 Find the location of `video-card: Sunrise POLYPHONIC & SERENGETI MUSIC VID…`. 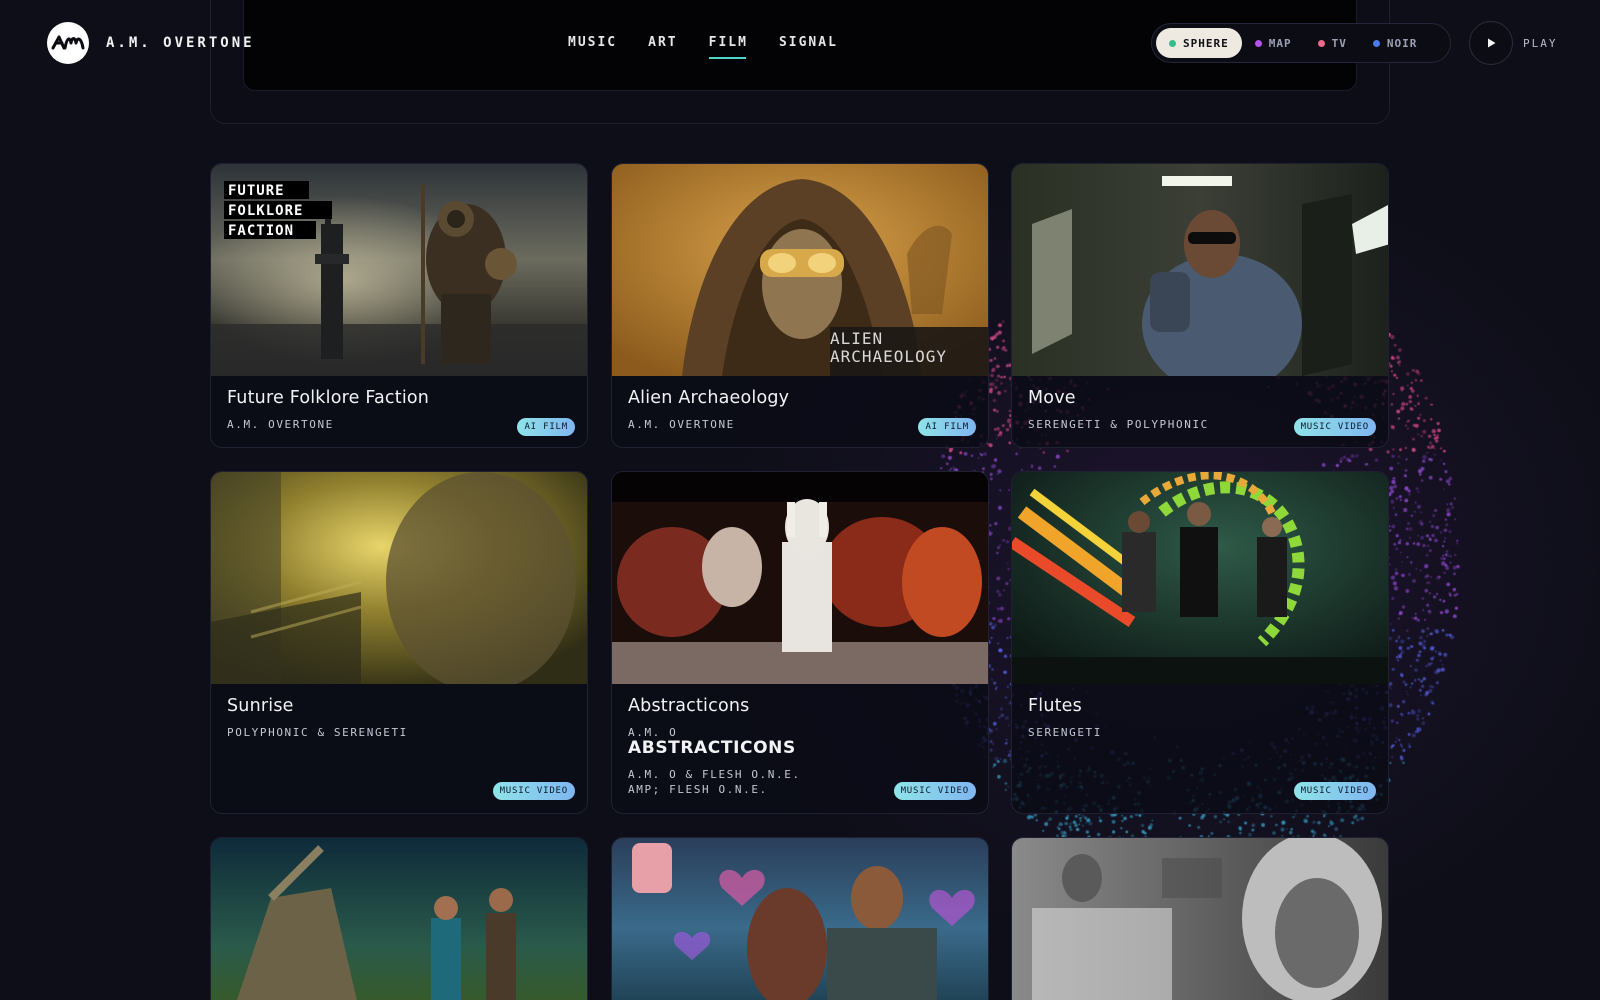

video-card: Sunrise POLYPHONIC & SERENGETI MUSIC VID… is located at coordinates (399, 642).